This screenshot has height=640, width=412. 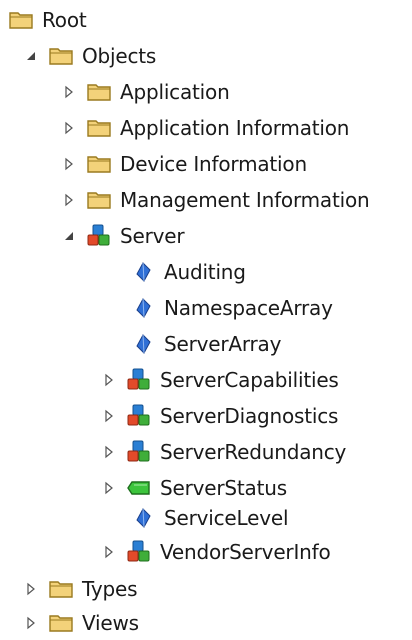 I want to click on tree-node-label: VendorServerInfo, so click(x=245, y=552).